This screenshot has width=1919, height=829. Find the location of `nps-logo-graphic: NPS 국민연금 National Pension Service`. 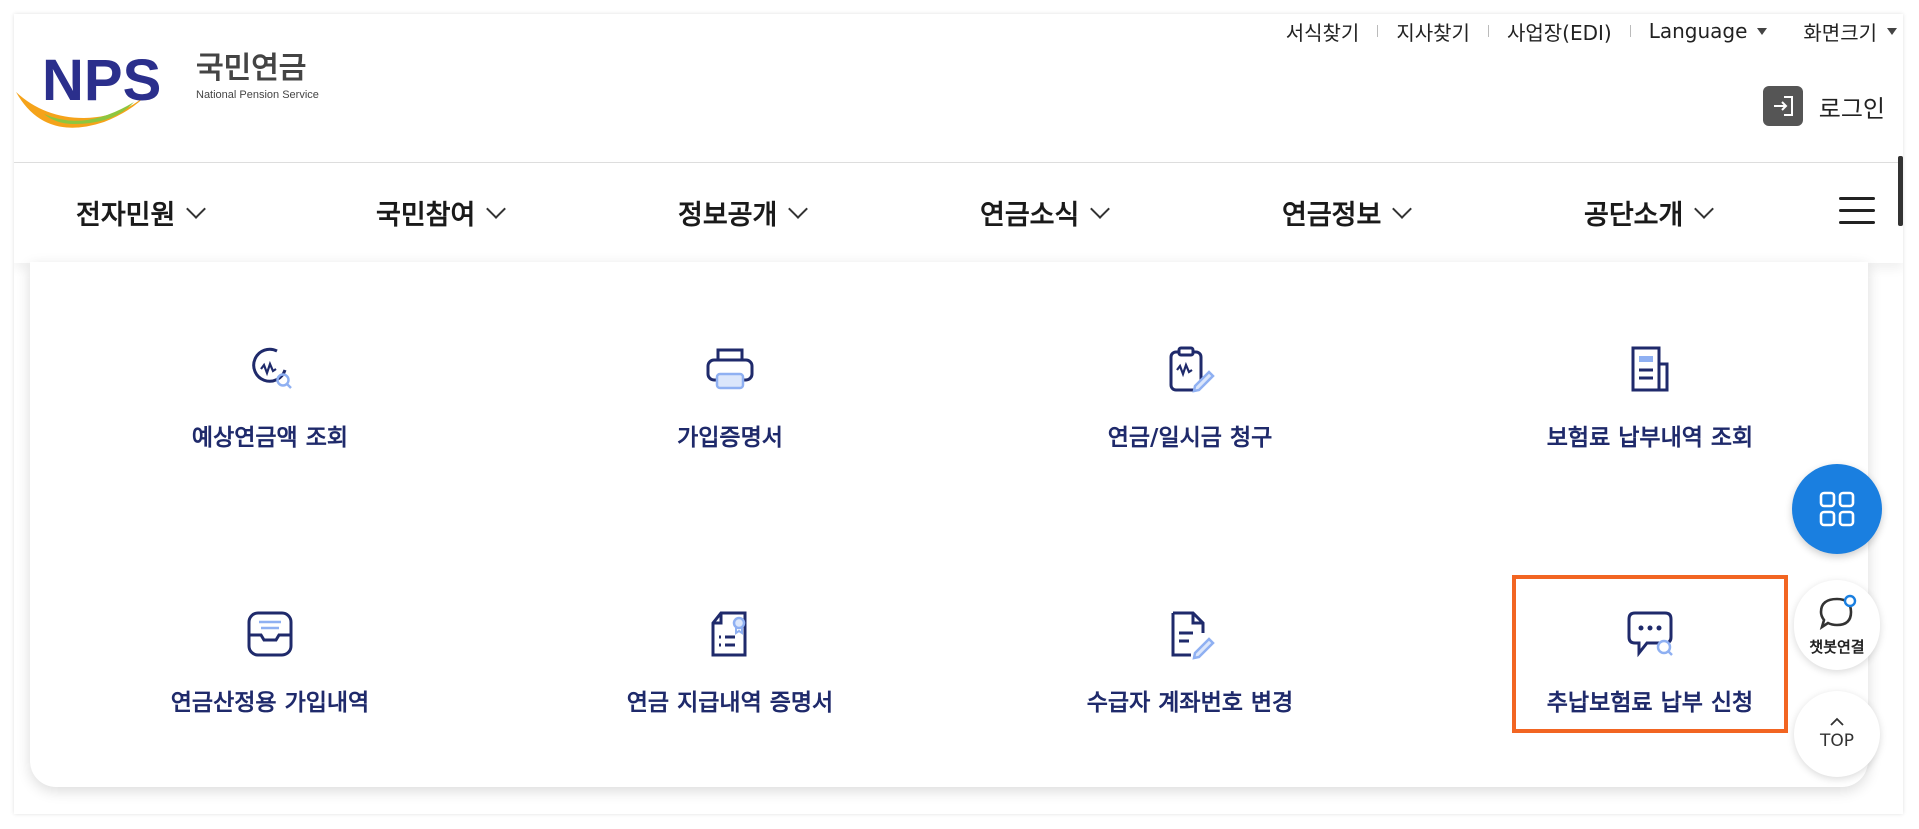

nps-logo-graphic: NPS 국민연금 National Pension Service is located at coordinates (167, 88).